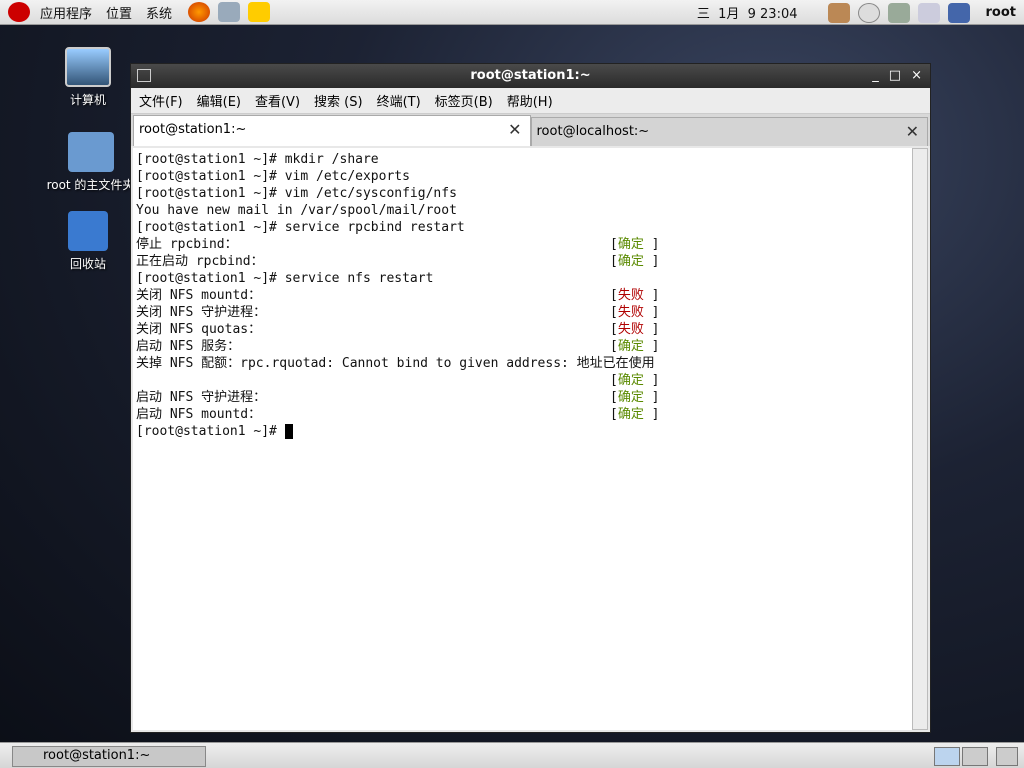  I want to click on terminal-line: 关闭 NFS mountd： [失败 ], so click(523, 295).